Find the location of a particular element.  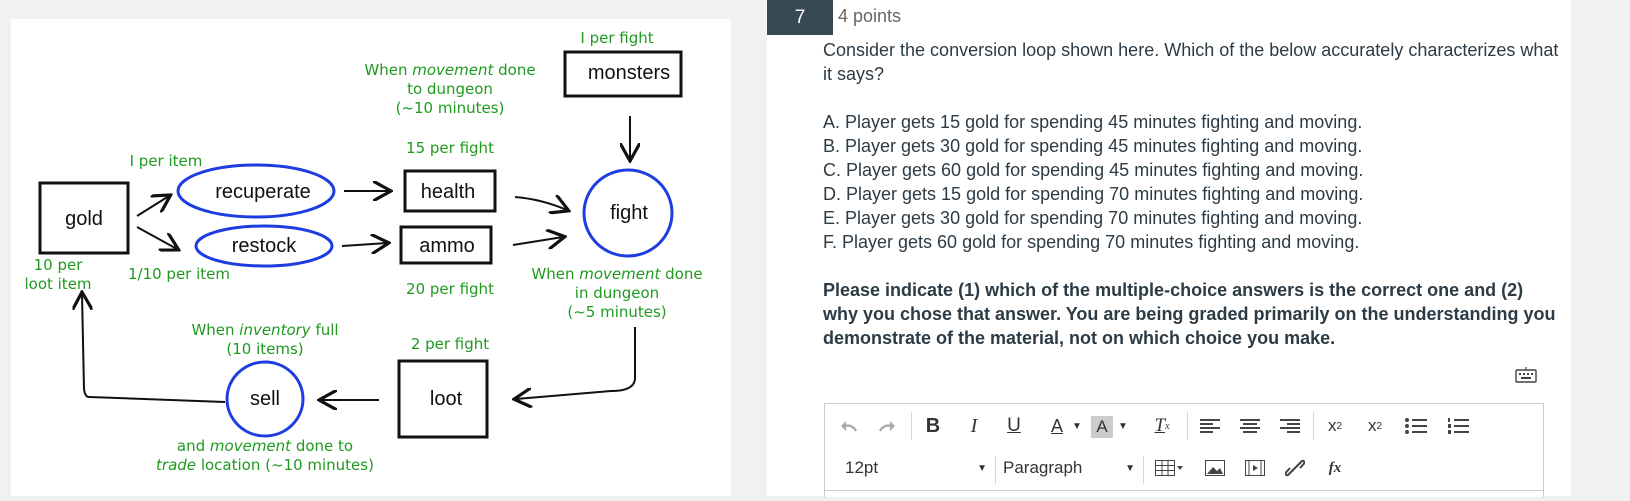

arrow-health-fight is located at coordinates (540, 203).